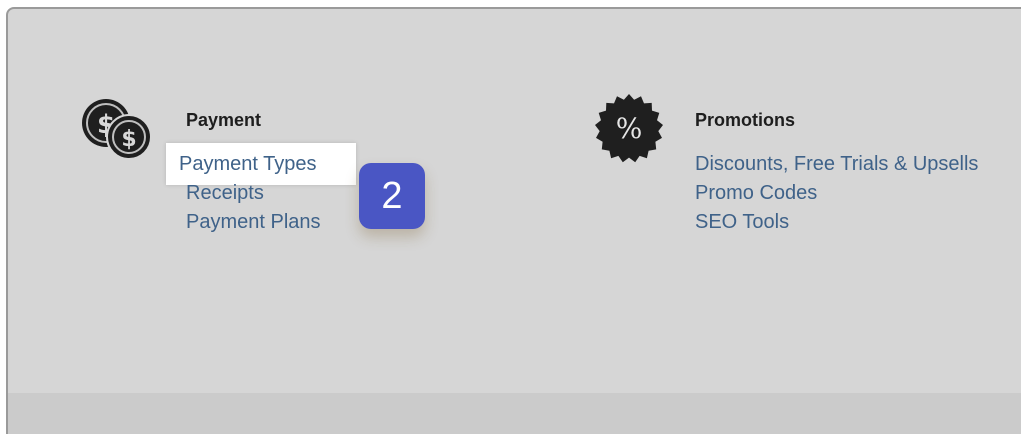 The image size is (1021, 434). I want to click on promo-codes-link: Promo Codes, so click(836, 193).